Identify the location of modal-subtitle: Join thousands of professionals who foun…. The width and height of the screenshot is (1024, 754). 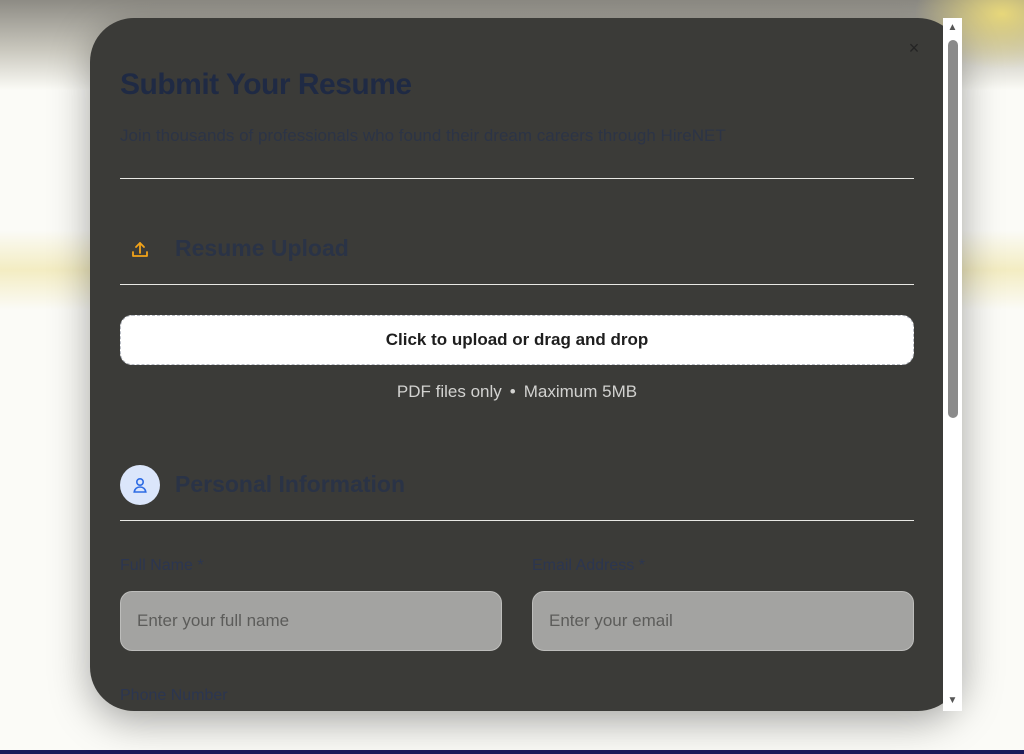
(423, 135).